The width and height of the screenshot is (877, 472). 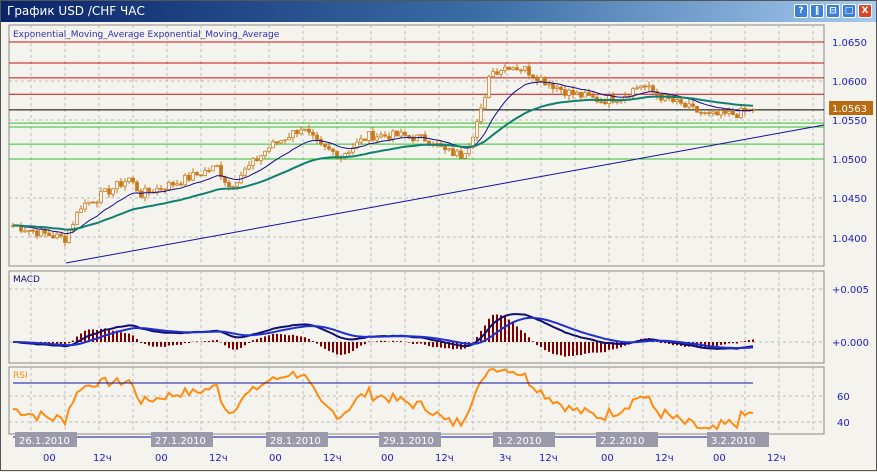 What do you see at coordinates (180, 441) in the screenshot?
I see `date-label: 27.1.2010` at bounding box center [180, 441].